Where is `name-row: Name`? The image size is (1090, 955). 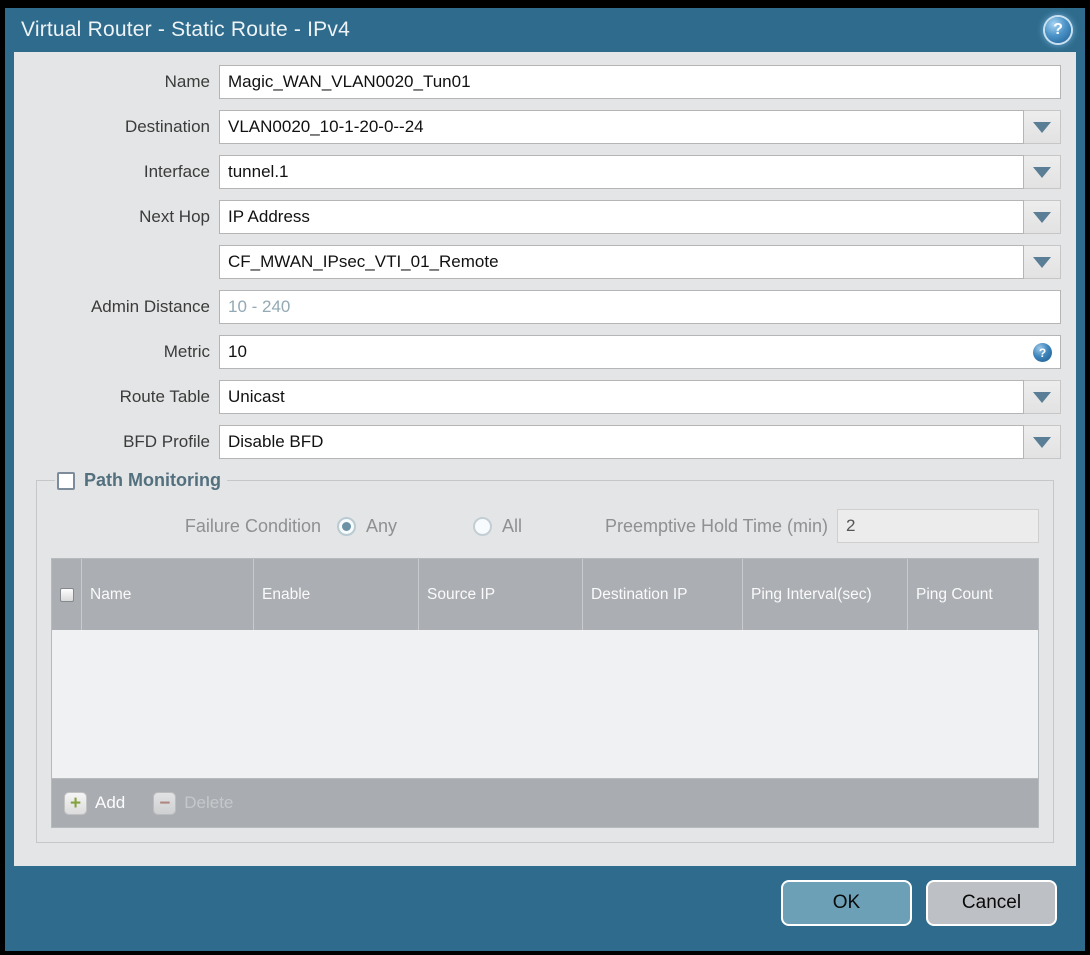
name-row: Name is located at coordinates (545, 82).